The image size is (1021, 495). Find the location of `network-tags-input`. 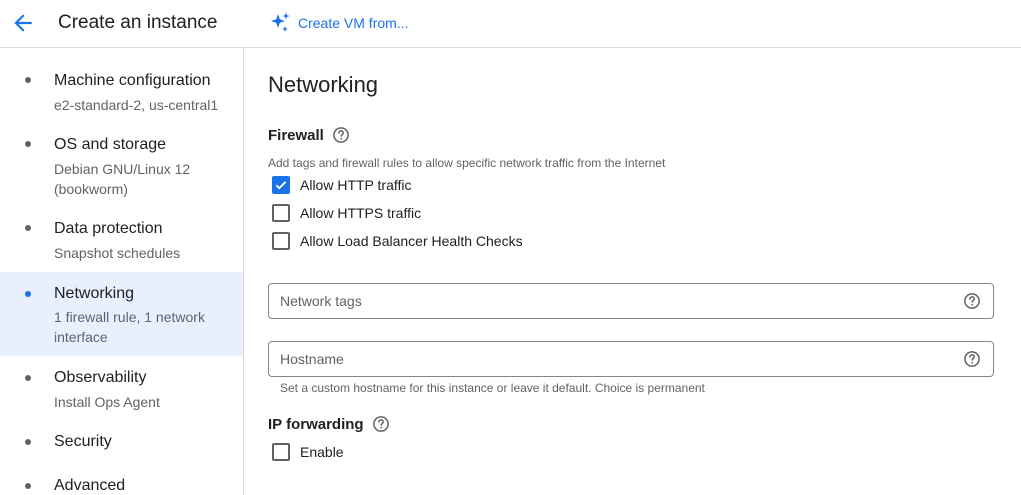

network-tags-input is located at coordinates (617, 301).